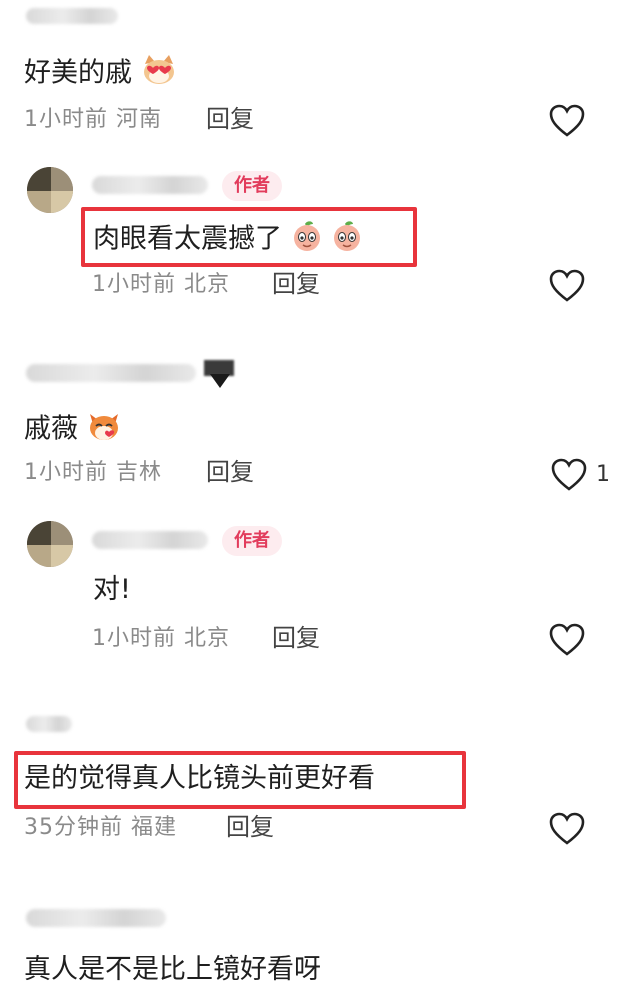  Describe the element at coordinates (172, 969) in the screenshot. I see `comment-text: 真人是不是比上镜好看呀` at that location.